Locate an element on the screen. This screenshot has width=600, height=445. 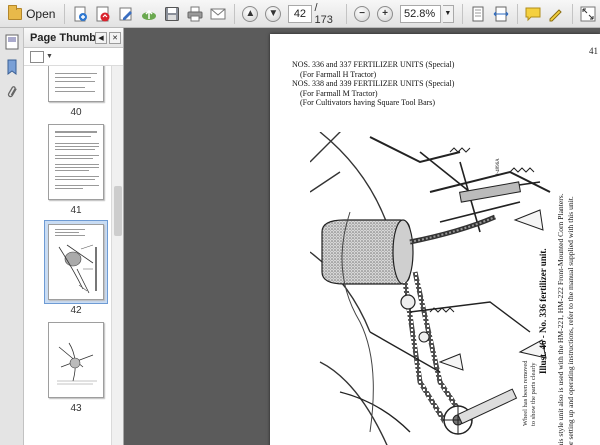
fit-page-button is located at coordinates (478, 14).